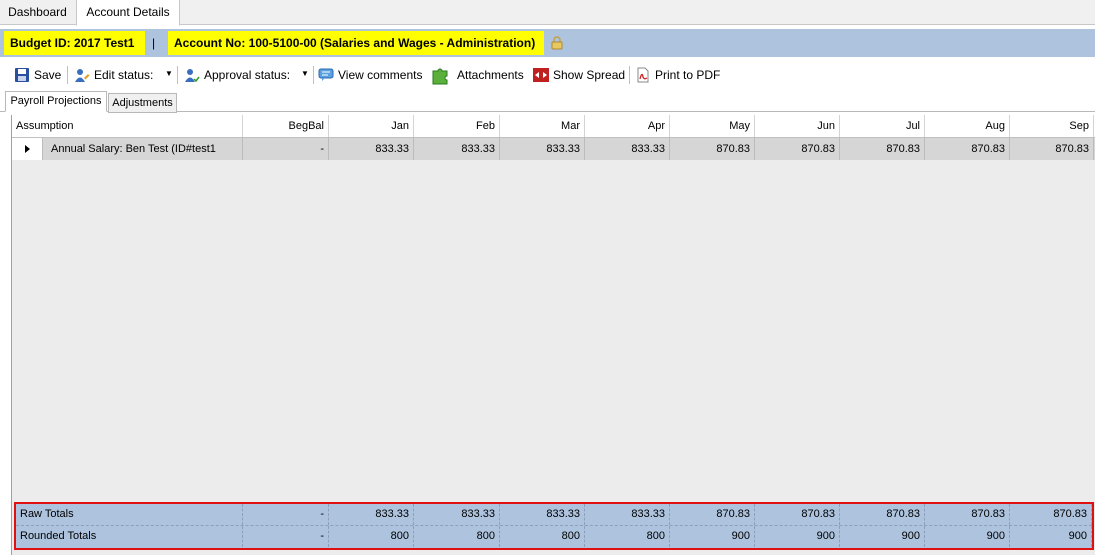  What do you see at coordinates (286, 536) in the screenshot?
I see `rounded-total-begbal: -` at bounding box center [286, 536].